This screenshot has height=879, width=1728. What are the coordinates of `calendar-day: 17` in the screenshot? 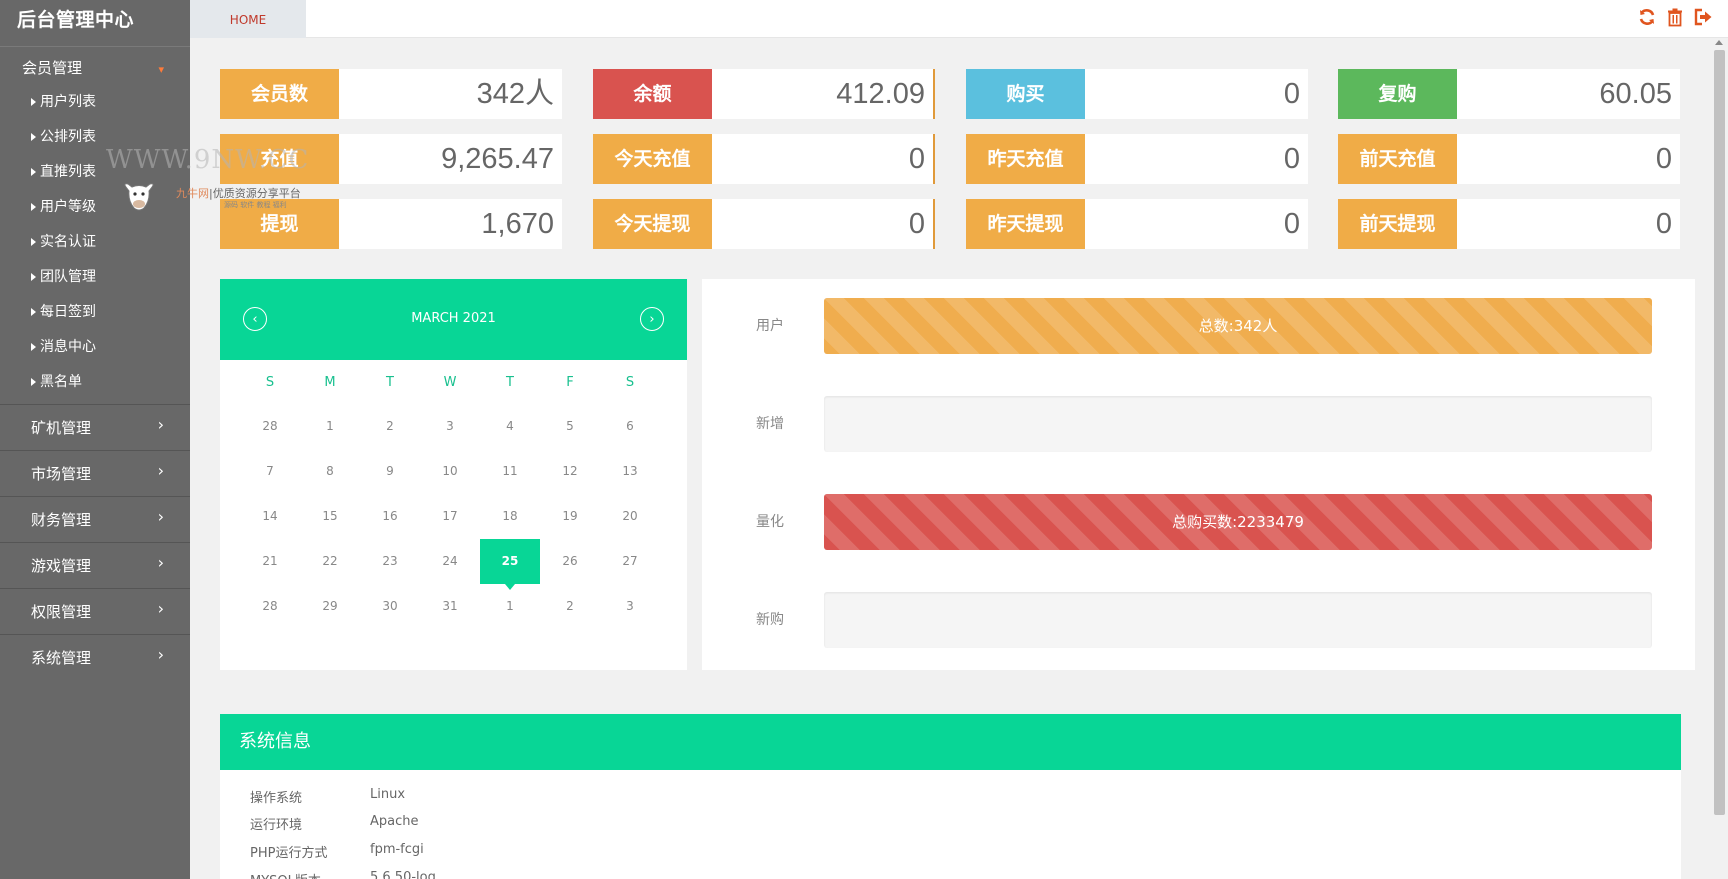 It's located at (450, 516).